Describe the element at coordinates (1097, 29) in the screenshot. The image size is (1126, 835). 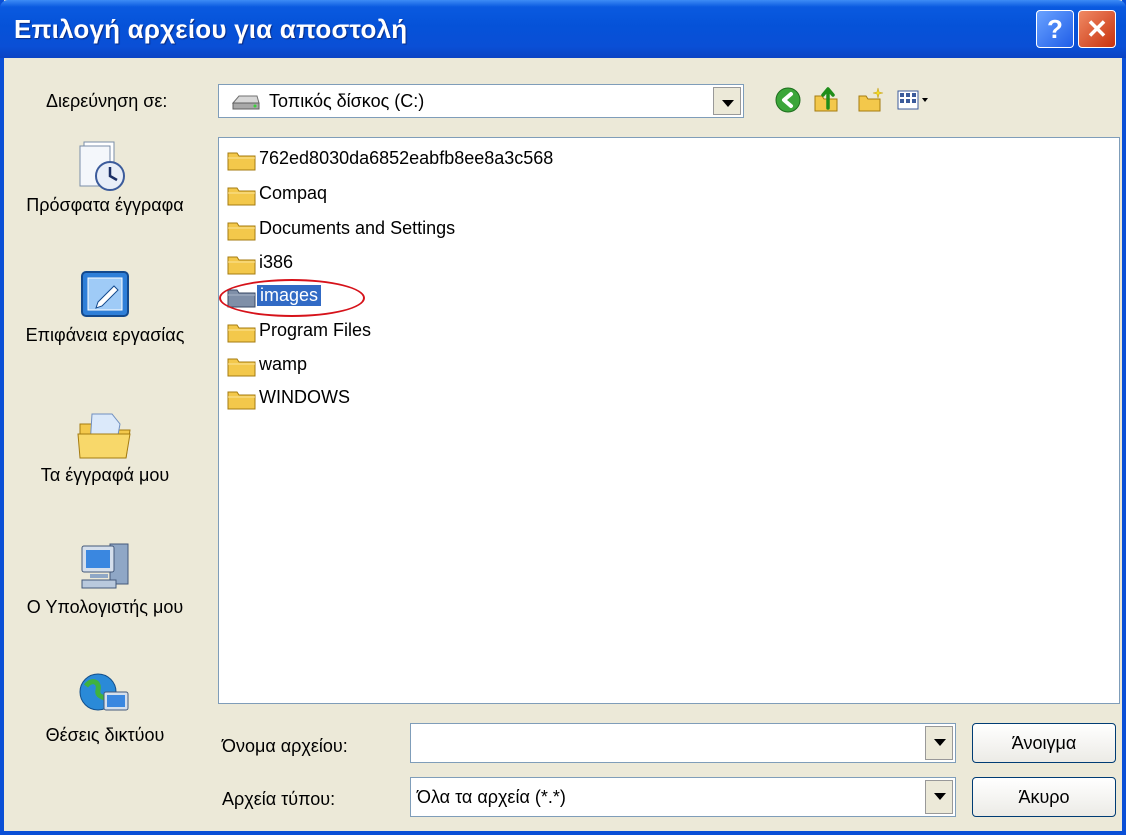
I see `close-button: ✕` at that location.